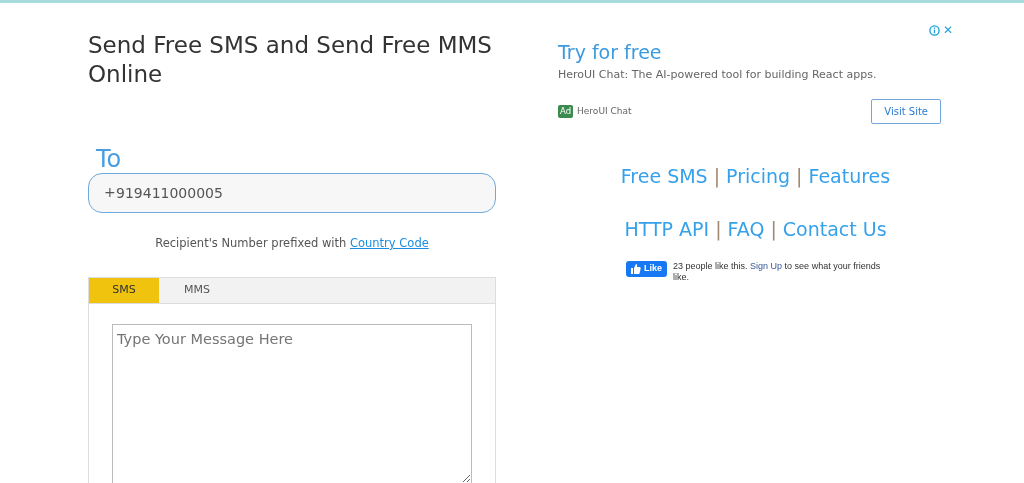  Describe the element at coordinates (947, 30) in the screenshot. I see `close-icon: ✕` at that location.